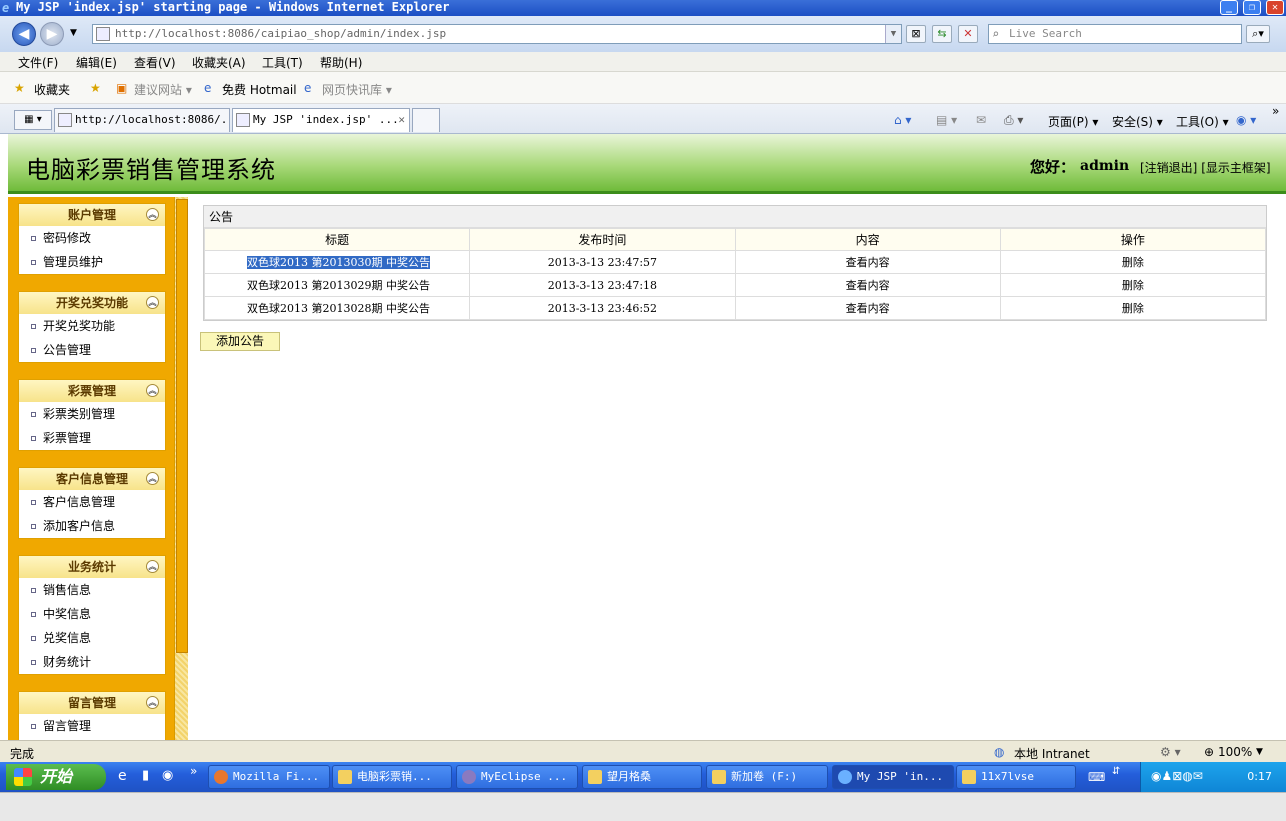 The height and width of the screenshot is (821, 1286). What do you see at coordinates (1073, 121) in the screenshot?
I see `page-menu: 页面(P) ▾` at bounding box center [1073, 121].